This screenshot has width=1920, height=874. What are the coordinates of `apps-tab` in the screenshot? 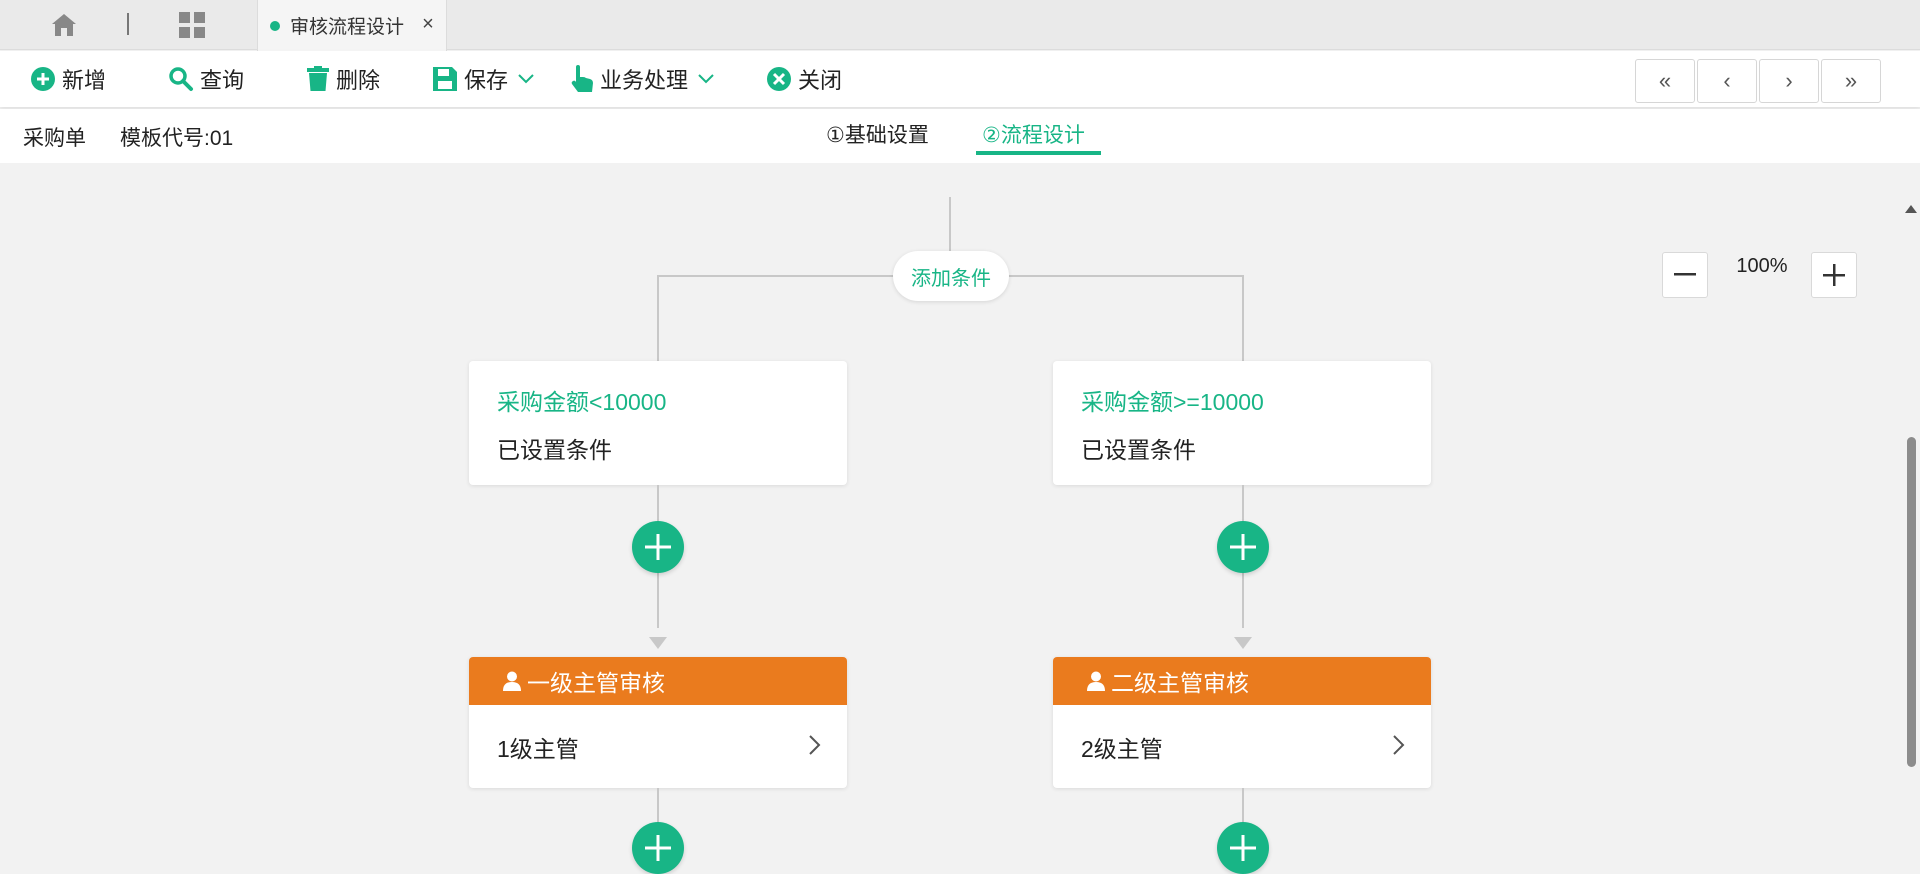 It's located at (192, 25).